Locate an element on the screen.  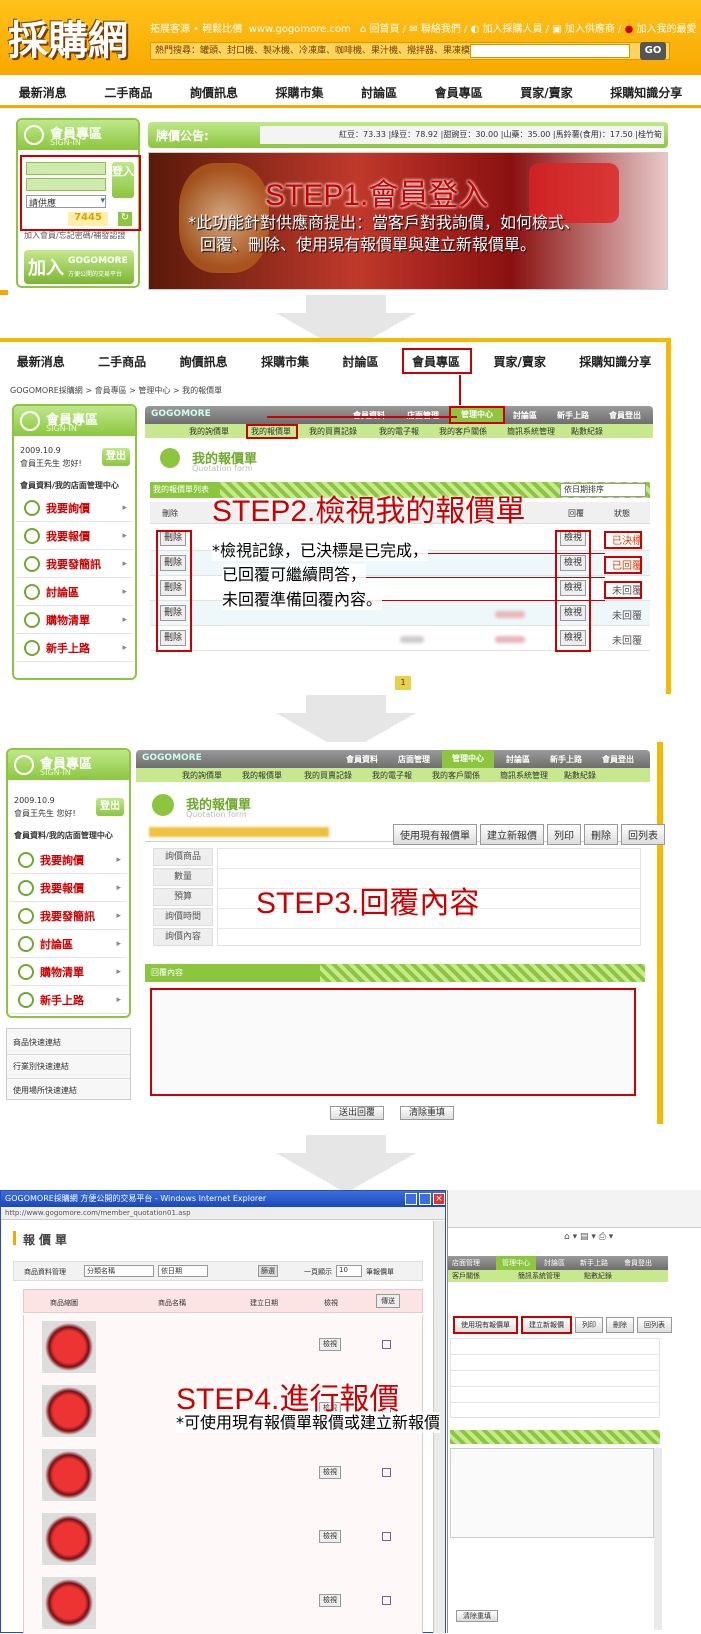
join-buyer-link: ◐ 加入採購人員 is located at coordinates (507, 29).